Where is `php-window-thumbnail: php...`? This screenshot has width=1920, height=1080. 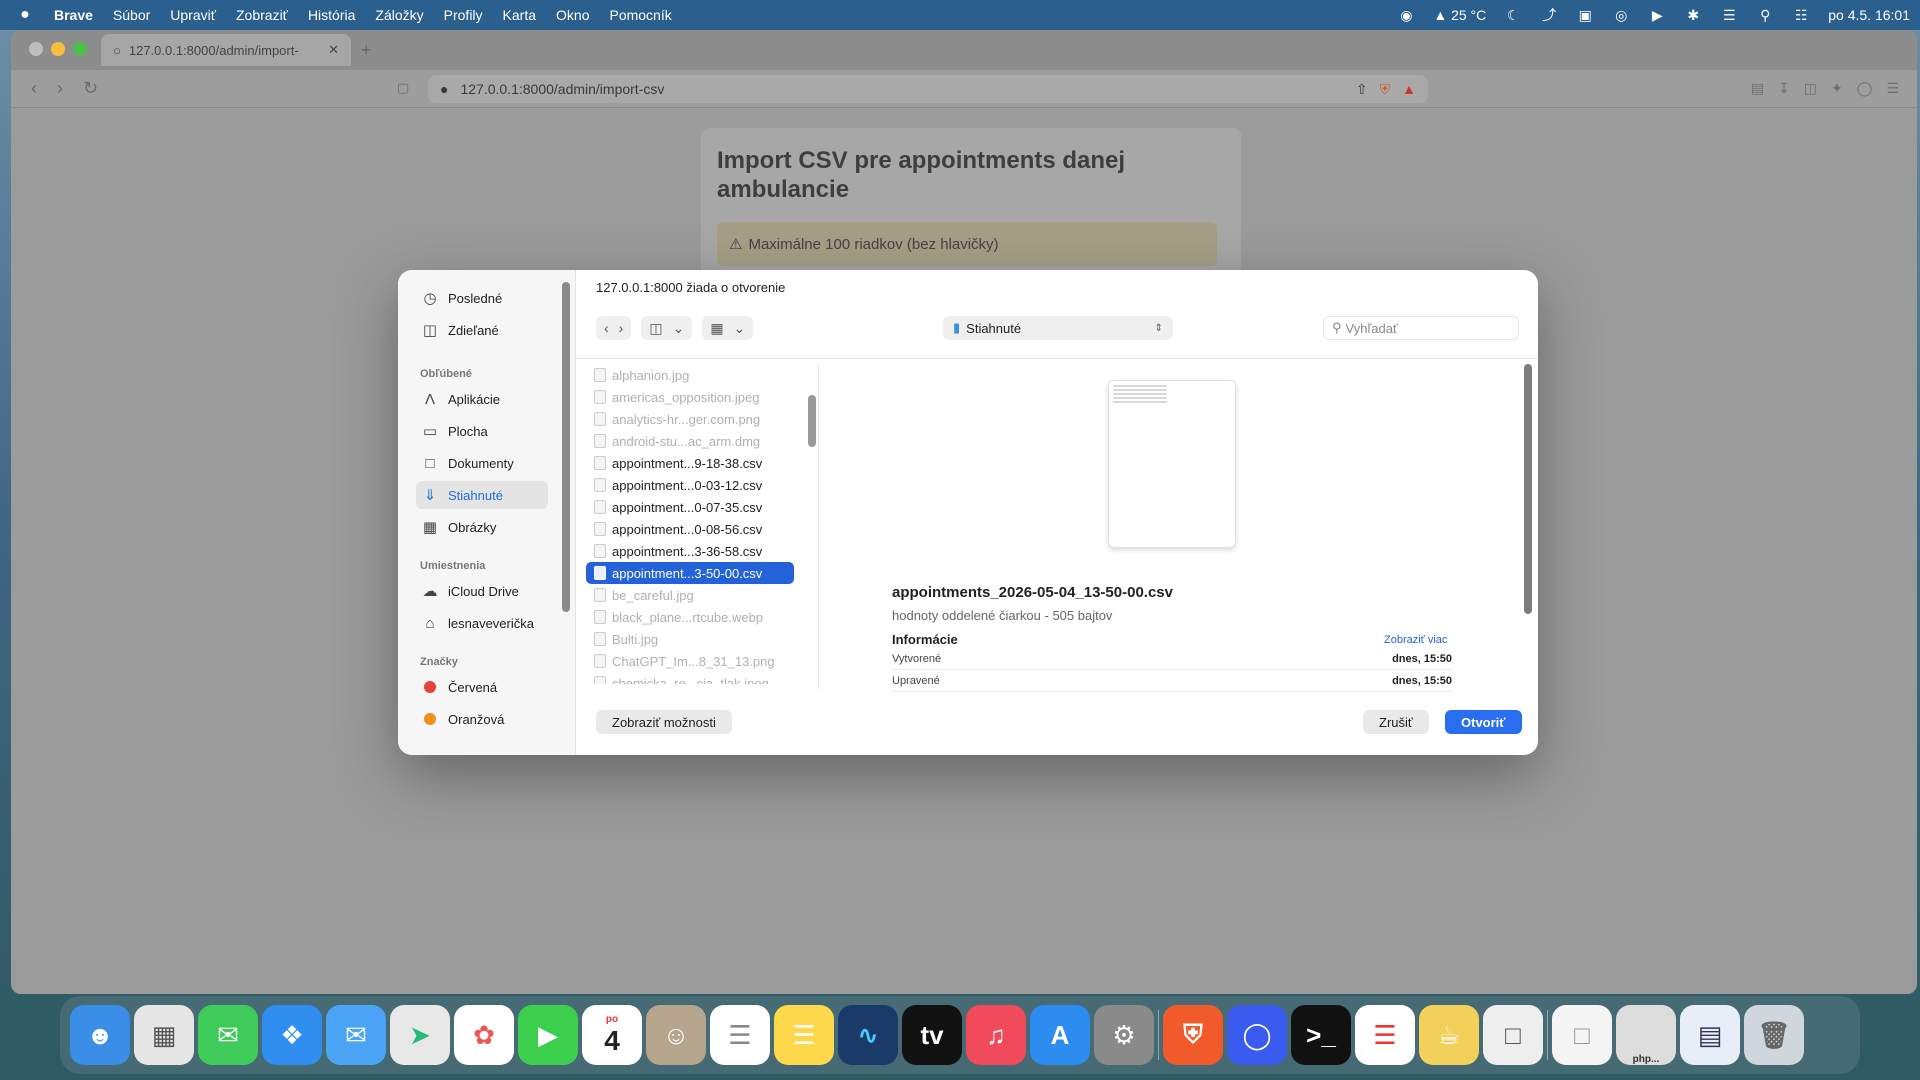
php-window-thumbnail: php... is located at coordinates (1646, 1035).